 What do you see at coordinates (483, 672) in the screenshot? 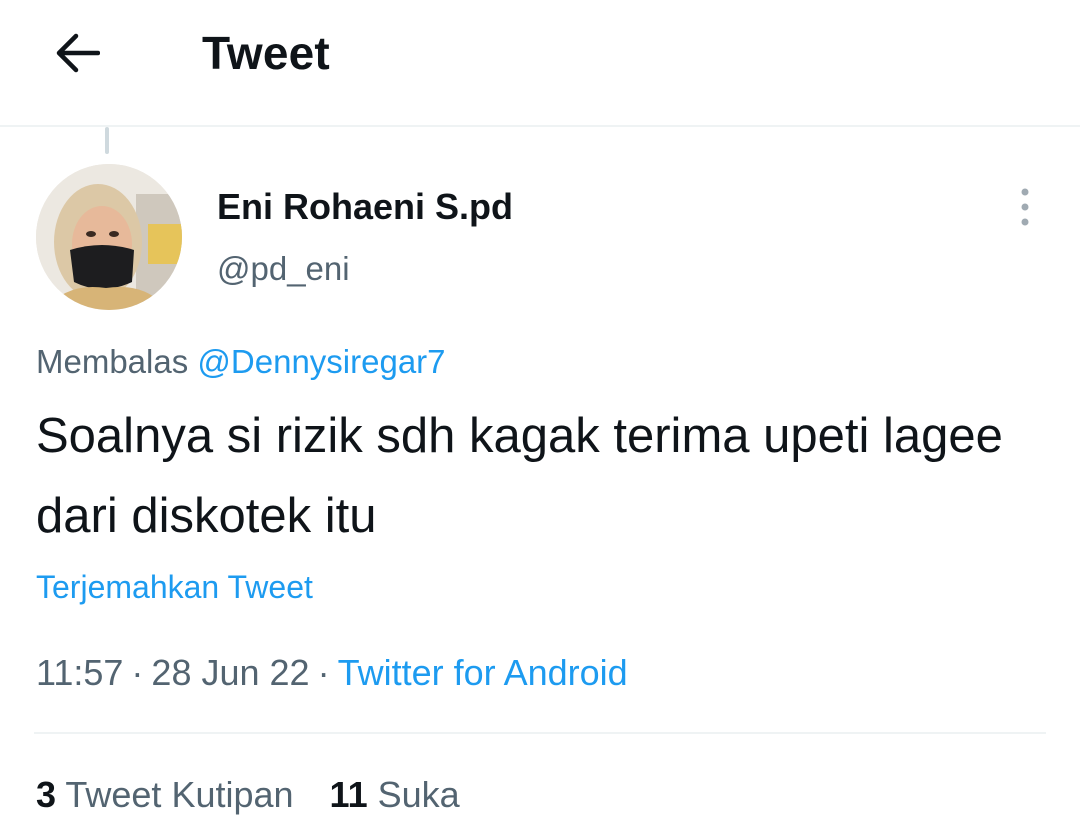
I see `tweet-source-link: Twitter for Android` at bounding box center [483, 672].